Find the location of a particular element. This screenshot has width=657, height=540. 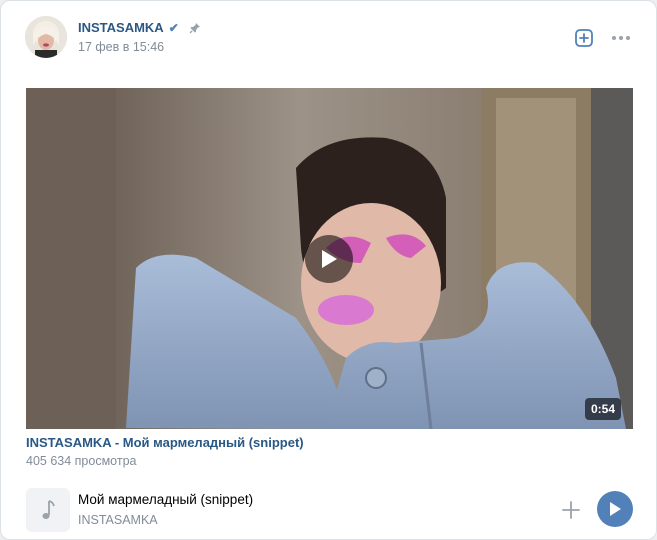

add-to-bookmarks-button is located at coordinates (584, 38).